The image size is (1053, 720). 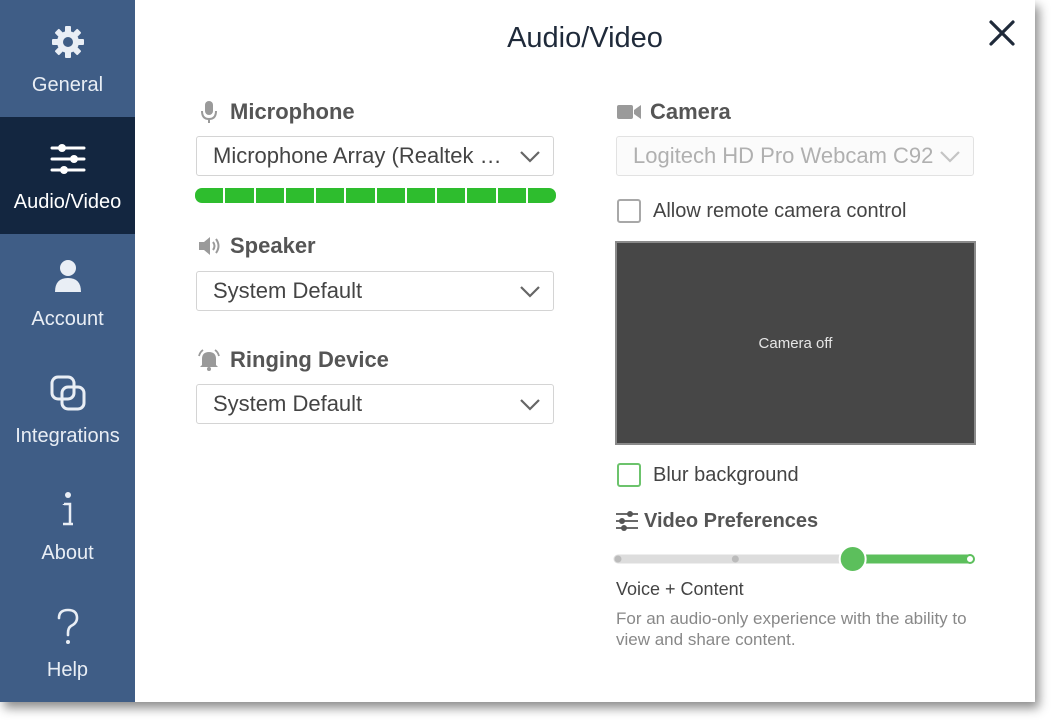 What do you see at coordinates (67, 553) in the screenshot?
I see `sidebar-item-label: About` at bounding box center [67, 553].